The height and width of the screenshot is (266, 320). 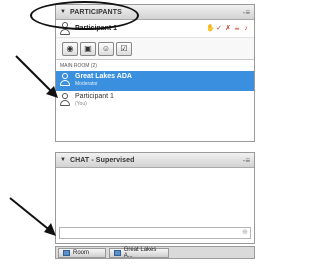 What do you see at coordinates (117, 253) in the screenshot?
I see `meeting-icon` at bounding box center [117, 253].